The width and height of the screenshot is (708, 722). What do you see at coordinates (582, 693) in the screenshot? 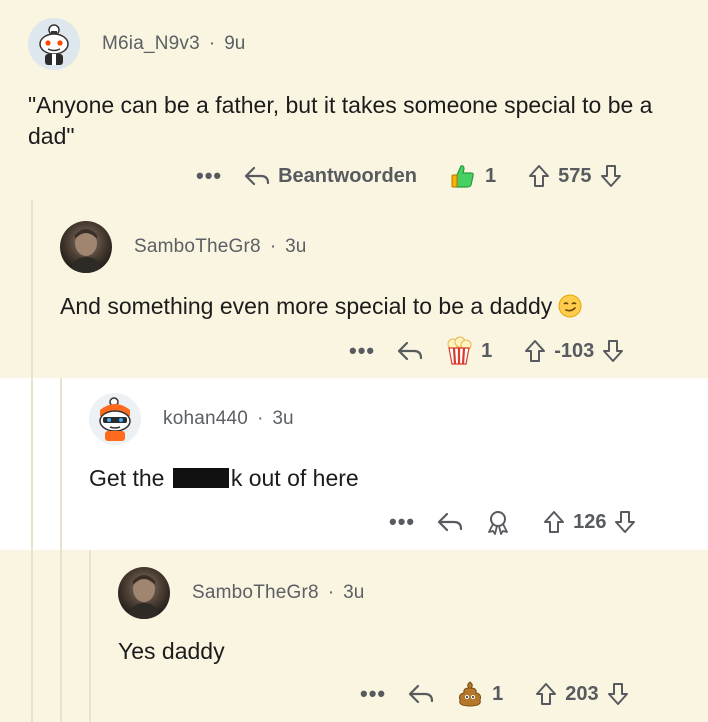
I see `vote-score: 203` at bounding box center [582, 693].